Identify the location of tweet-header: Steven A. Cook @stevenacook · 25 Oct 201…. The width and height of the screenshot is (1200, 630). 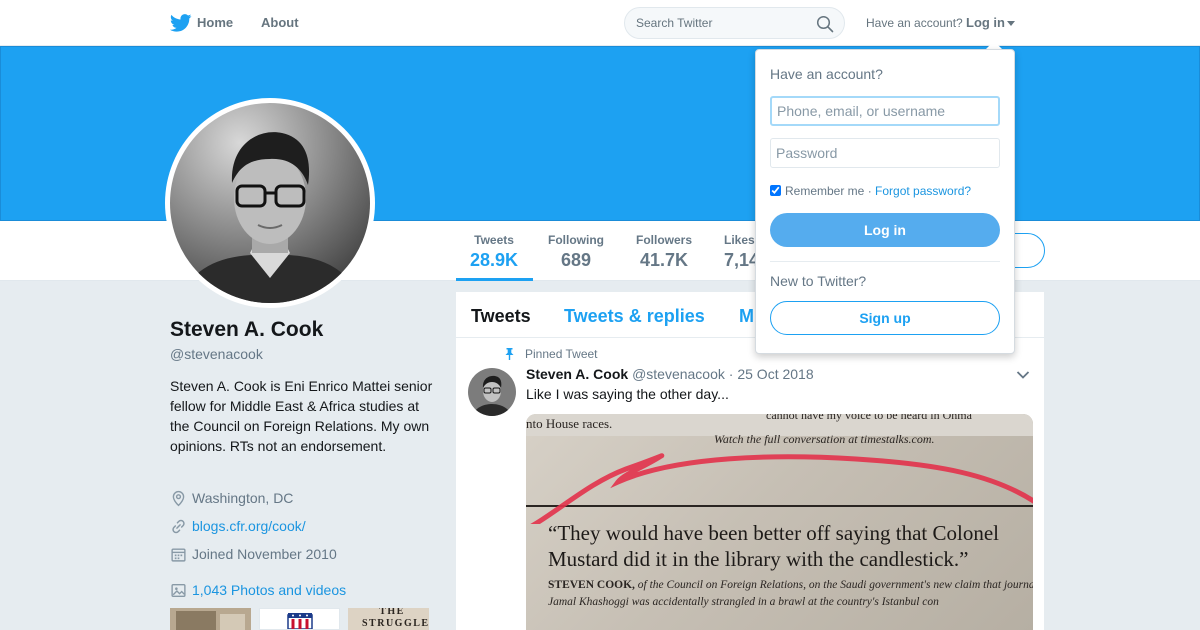
(670, 374).